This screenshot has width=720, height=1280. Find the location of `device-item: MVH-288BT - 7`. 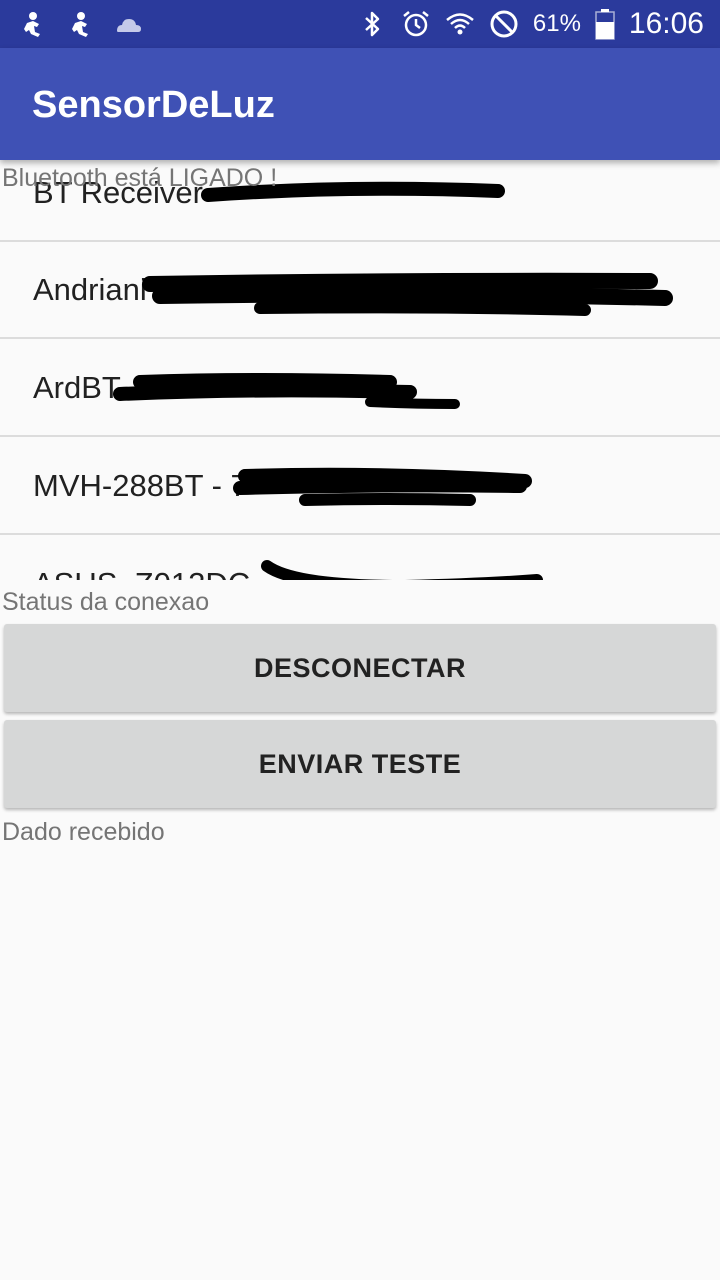

device-item: MVH-288BT - 7 is located at coordinates (360, 486).